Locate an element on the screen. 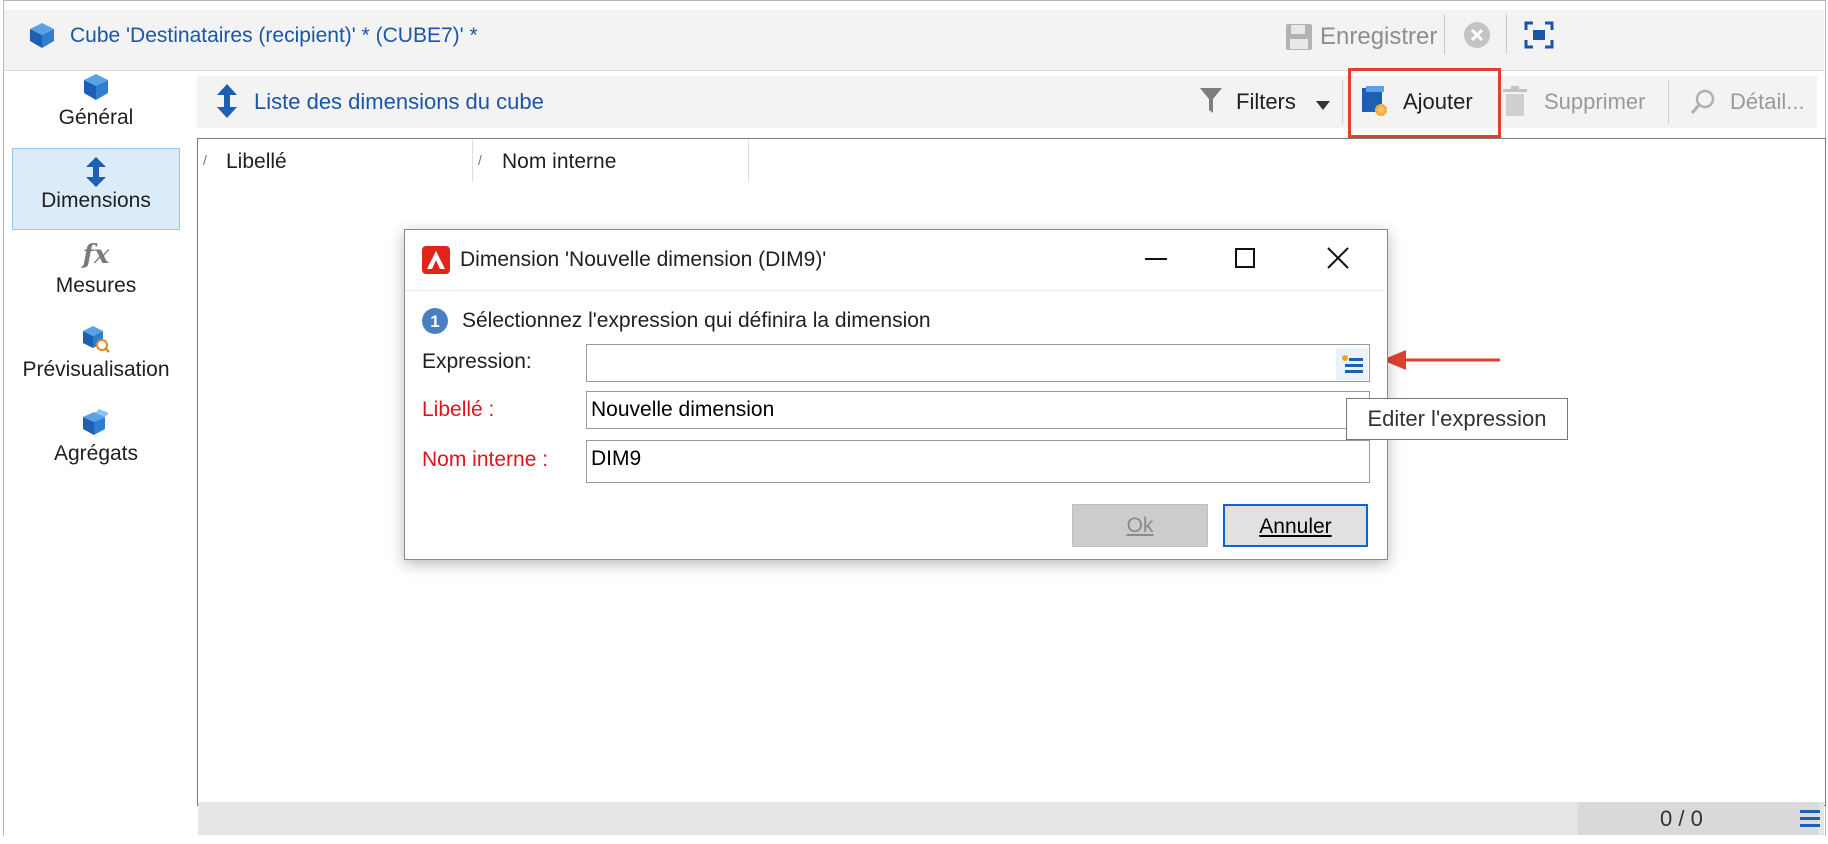  libelle-label: Libellé : is located at coordinates (458, 409).